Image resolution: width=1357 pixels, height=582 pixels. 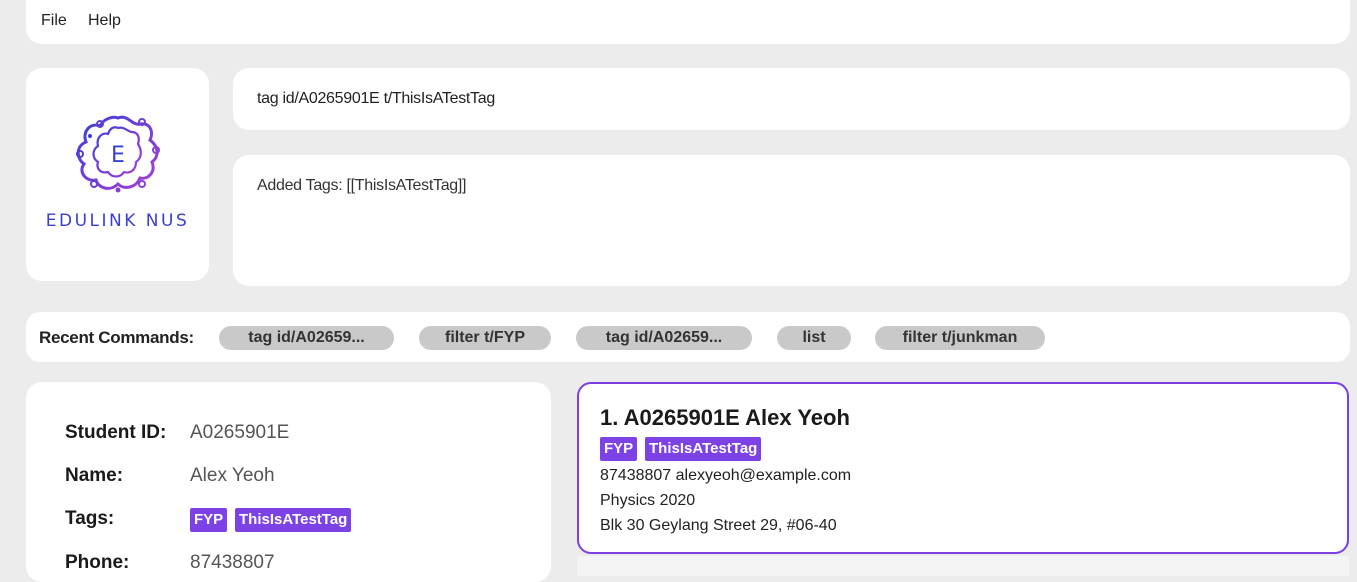 What do you see at coordinates (94, 475) in the screenshot?
I see `name-label: Name:` at bounding box center [94, 475].